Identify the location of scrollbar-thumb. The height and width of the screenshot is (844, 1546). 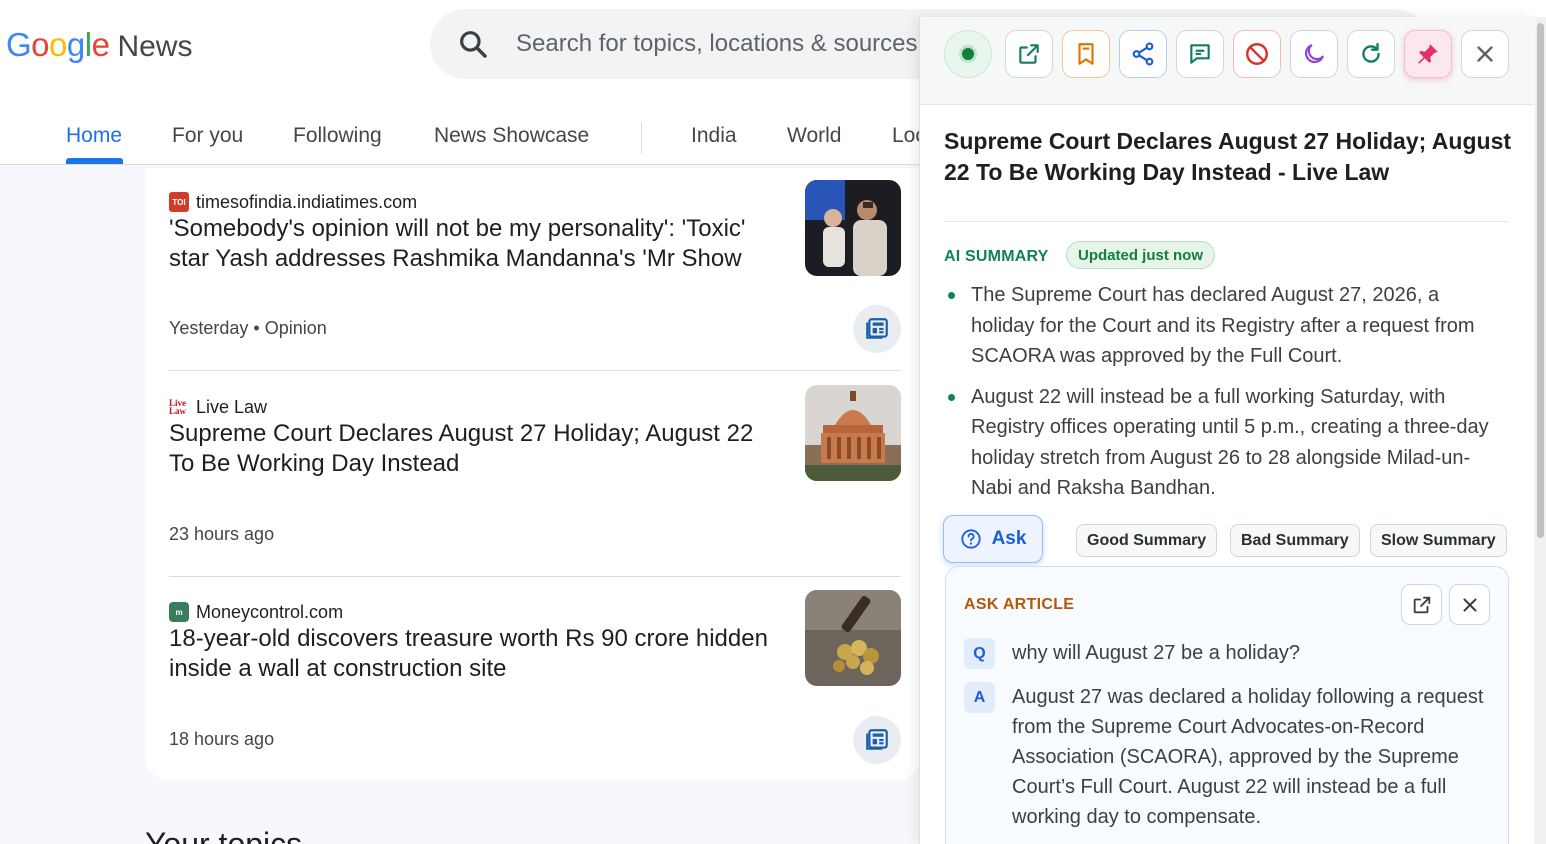
(1540, 280).